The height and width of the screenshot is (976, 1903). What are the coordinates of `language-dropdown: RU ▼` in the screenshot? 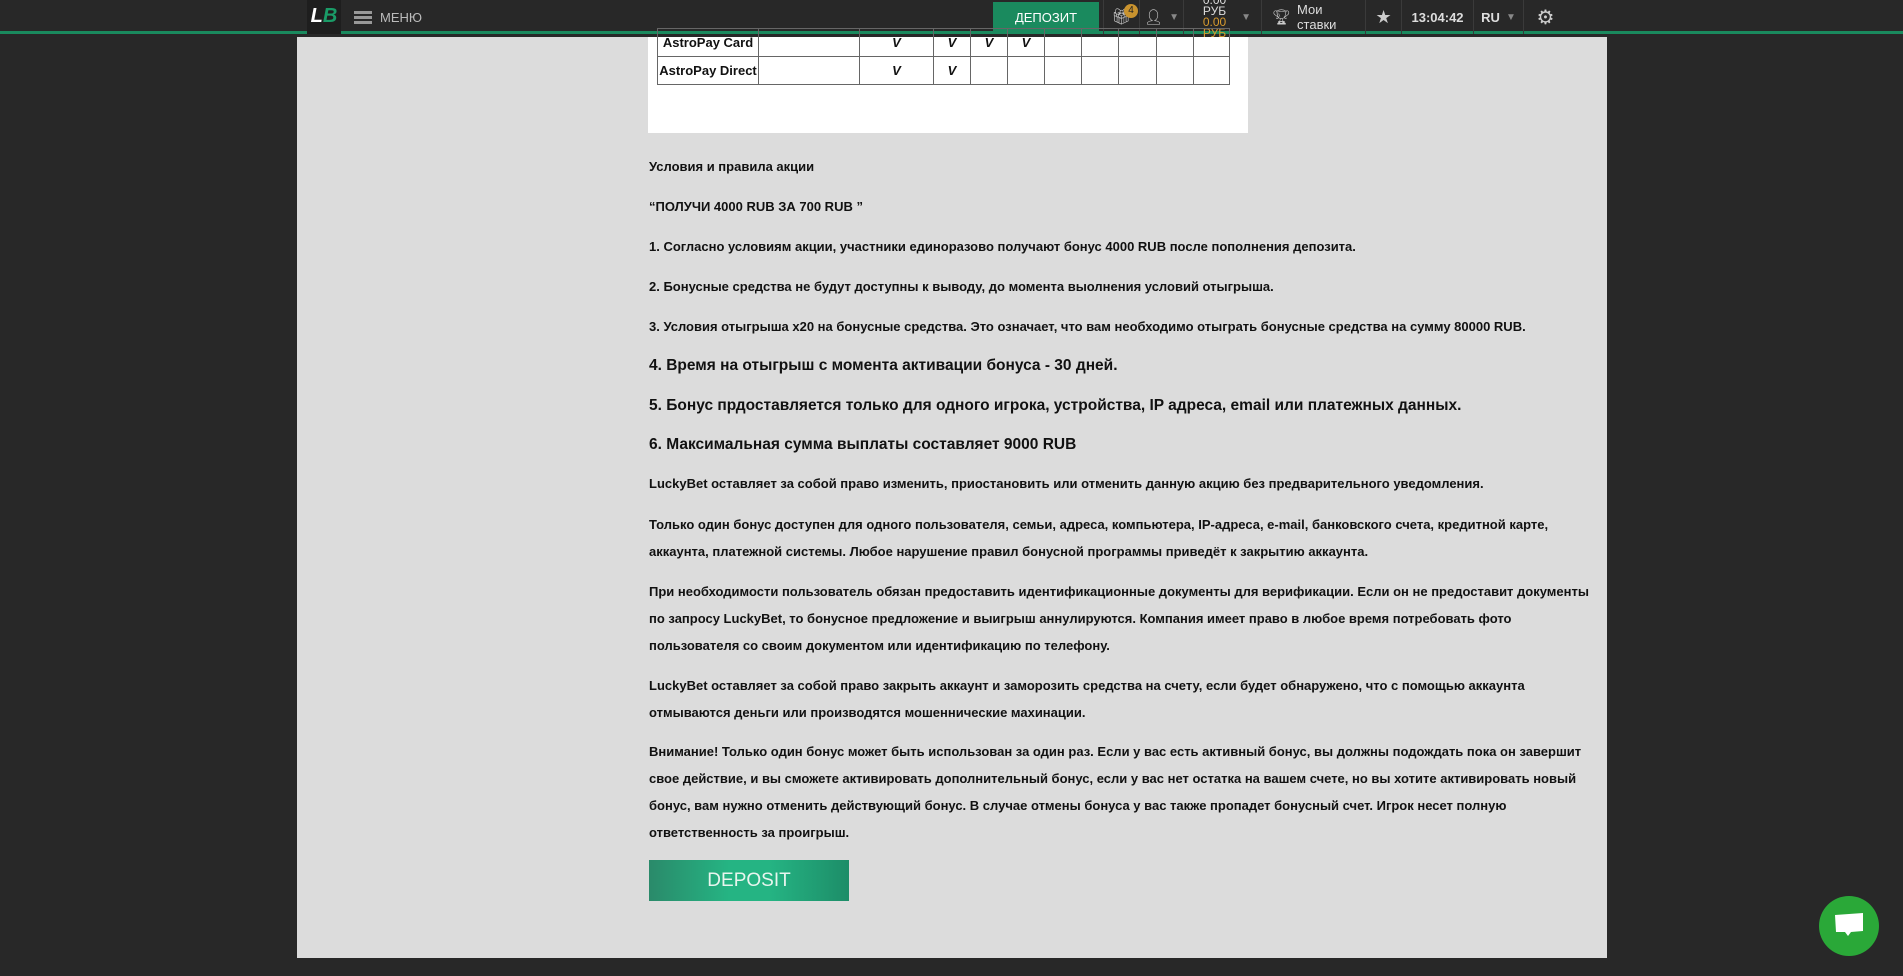 It's located at (1498, 17).